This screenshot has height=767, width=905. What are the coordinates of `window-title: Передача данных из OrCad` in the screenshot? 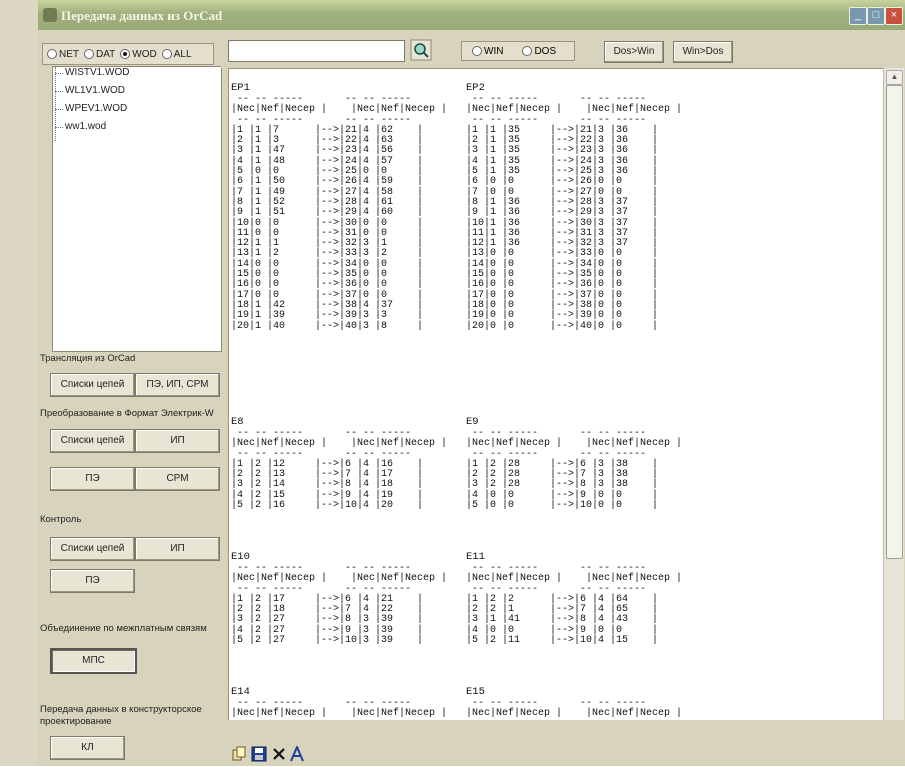 It's located at (142, 15).